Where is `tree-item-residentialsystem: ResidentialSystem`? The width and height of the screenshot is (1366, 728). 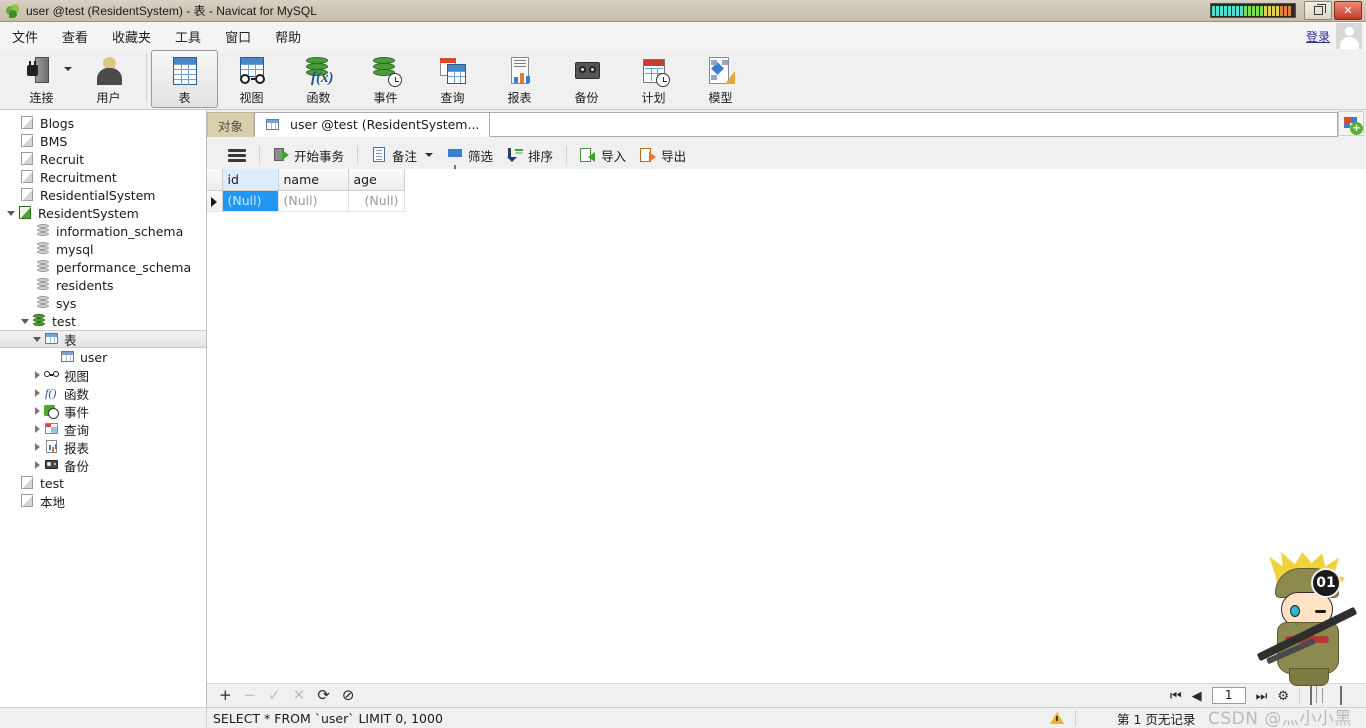 tree-item-residentialsystem: ResidentialSystem is located at coordinates (103, 195).